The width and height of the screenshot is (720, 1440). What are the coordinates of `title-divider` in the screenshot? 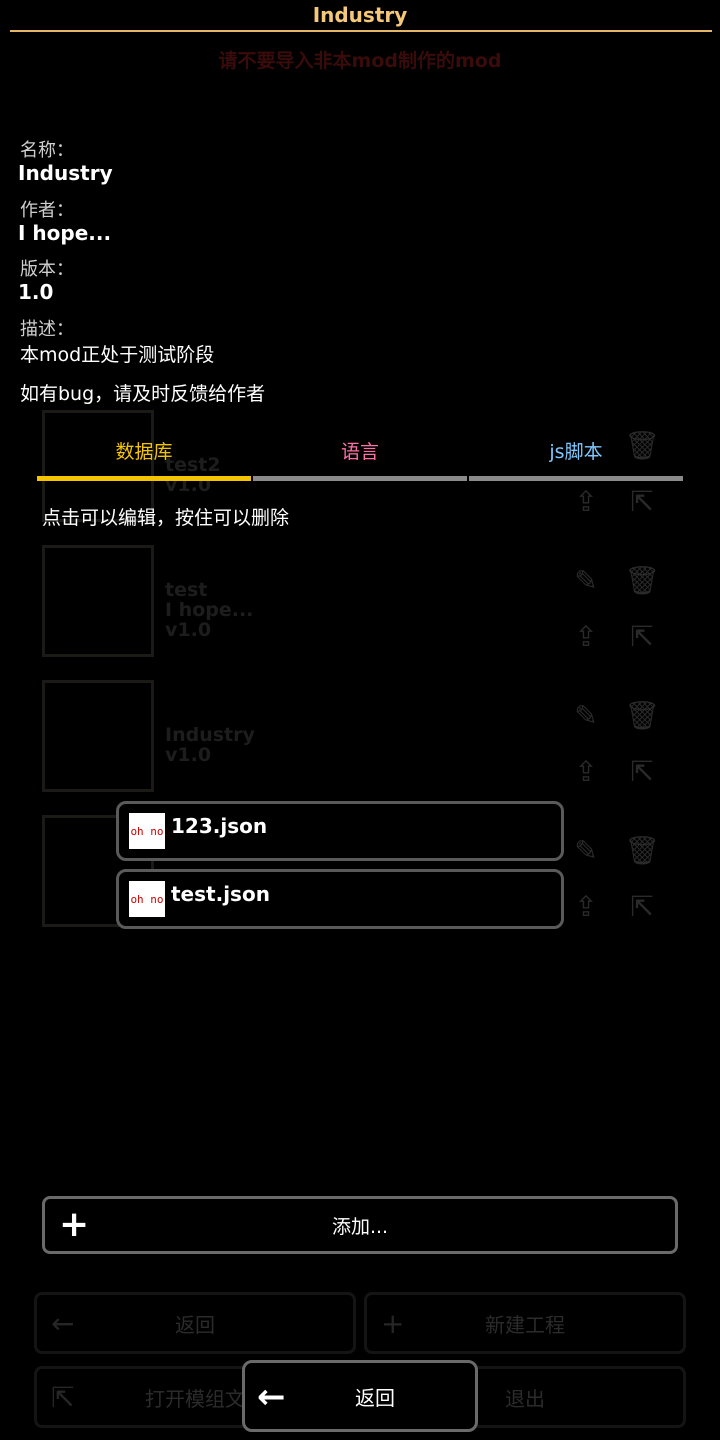 It's located at (361, 31).